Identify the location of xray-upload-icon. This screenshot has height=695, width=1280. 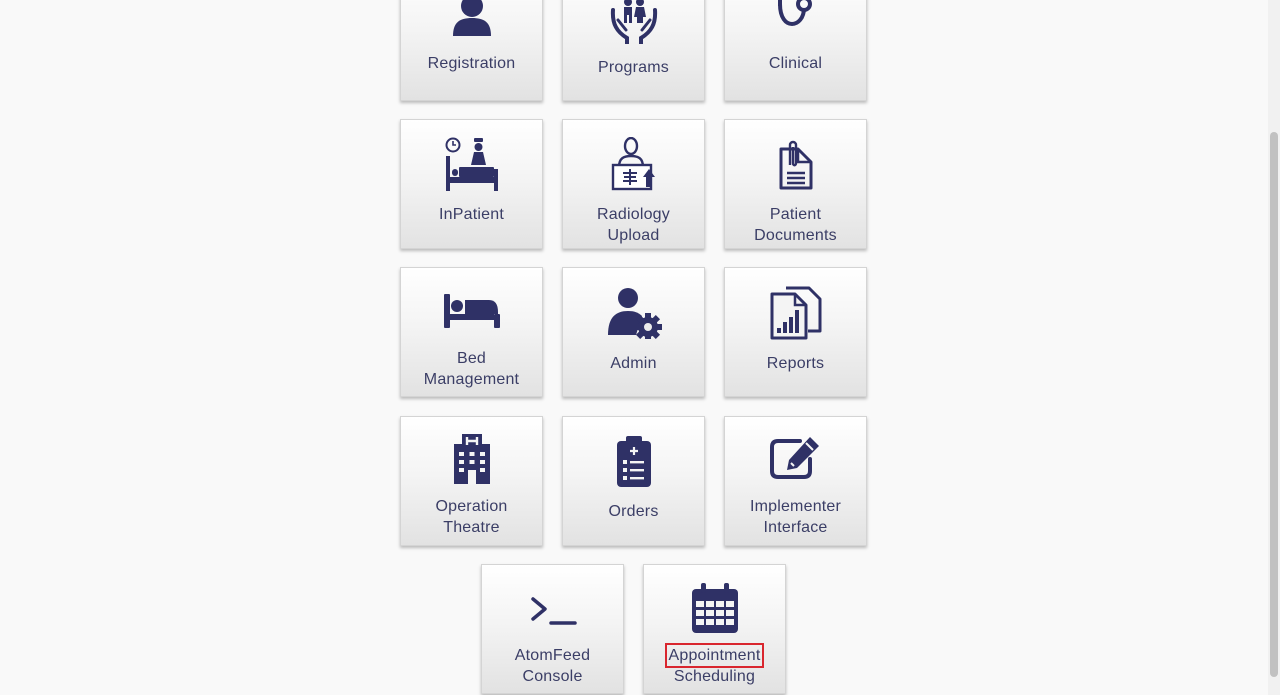
(633, 164).